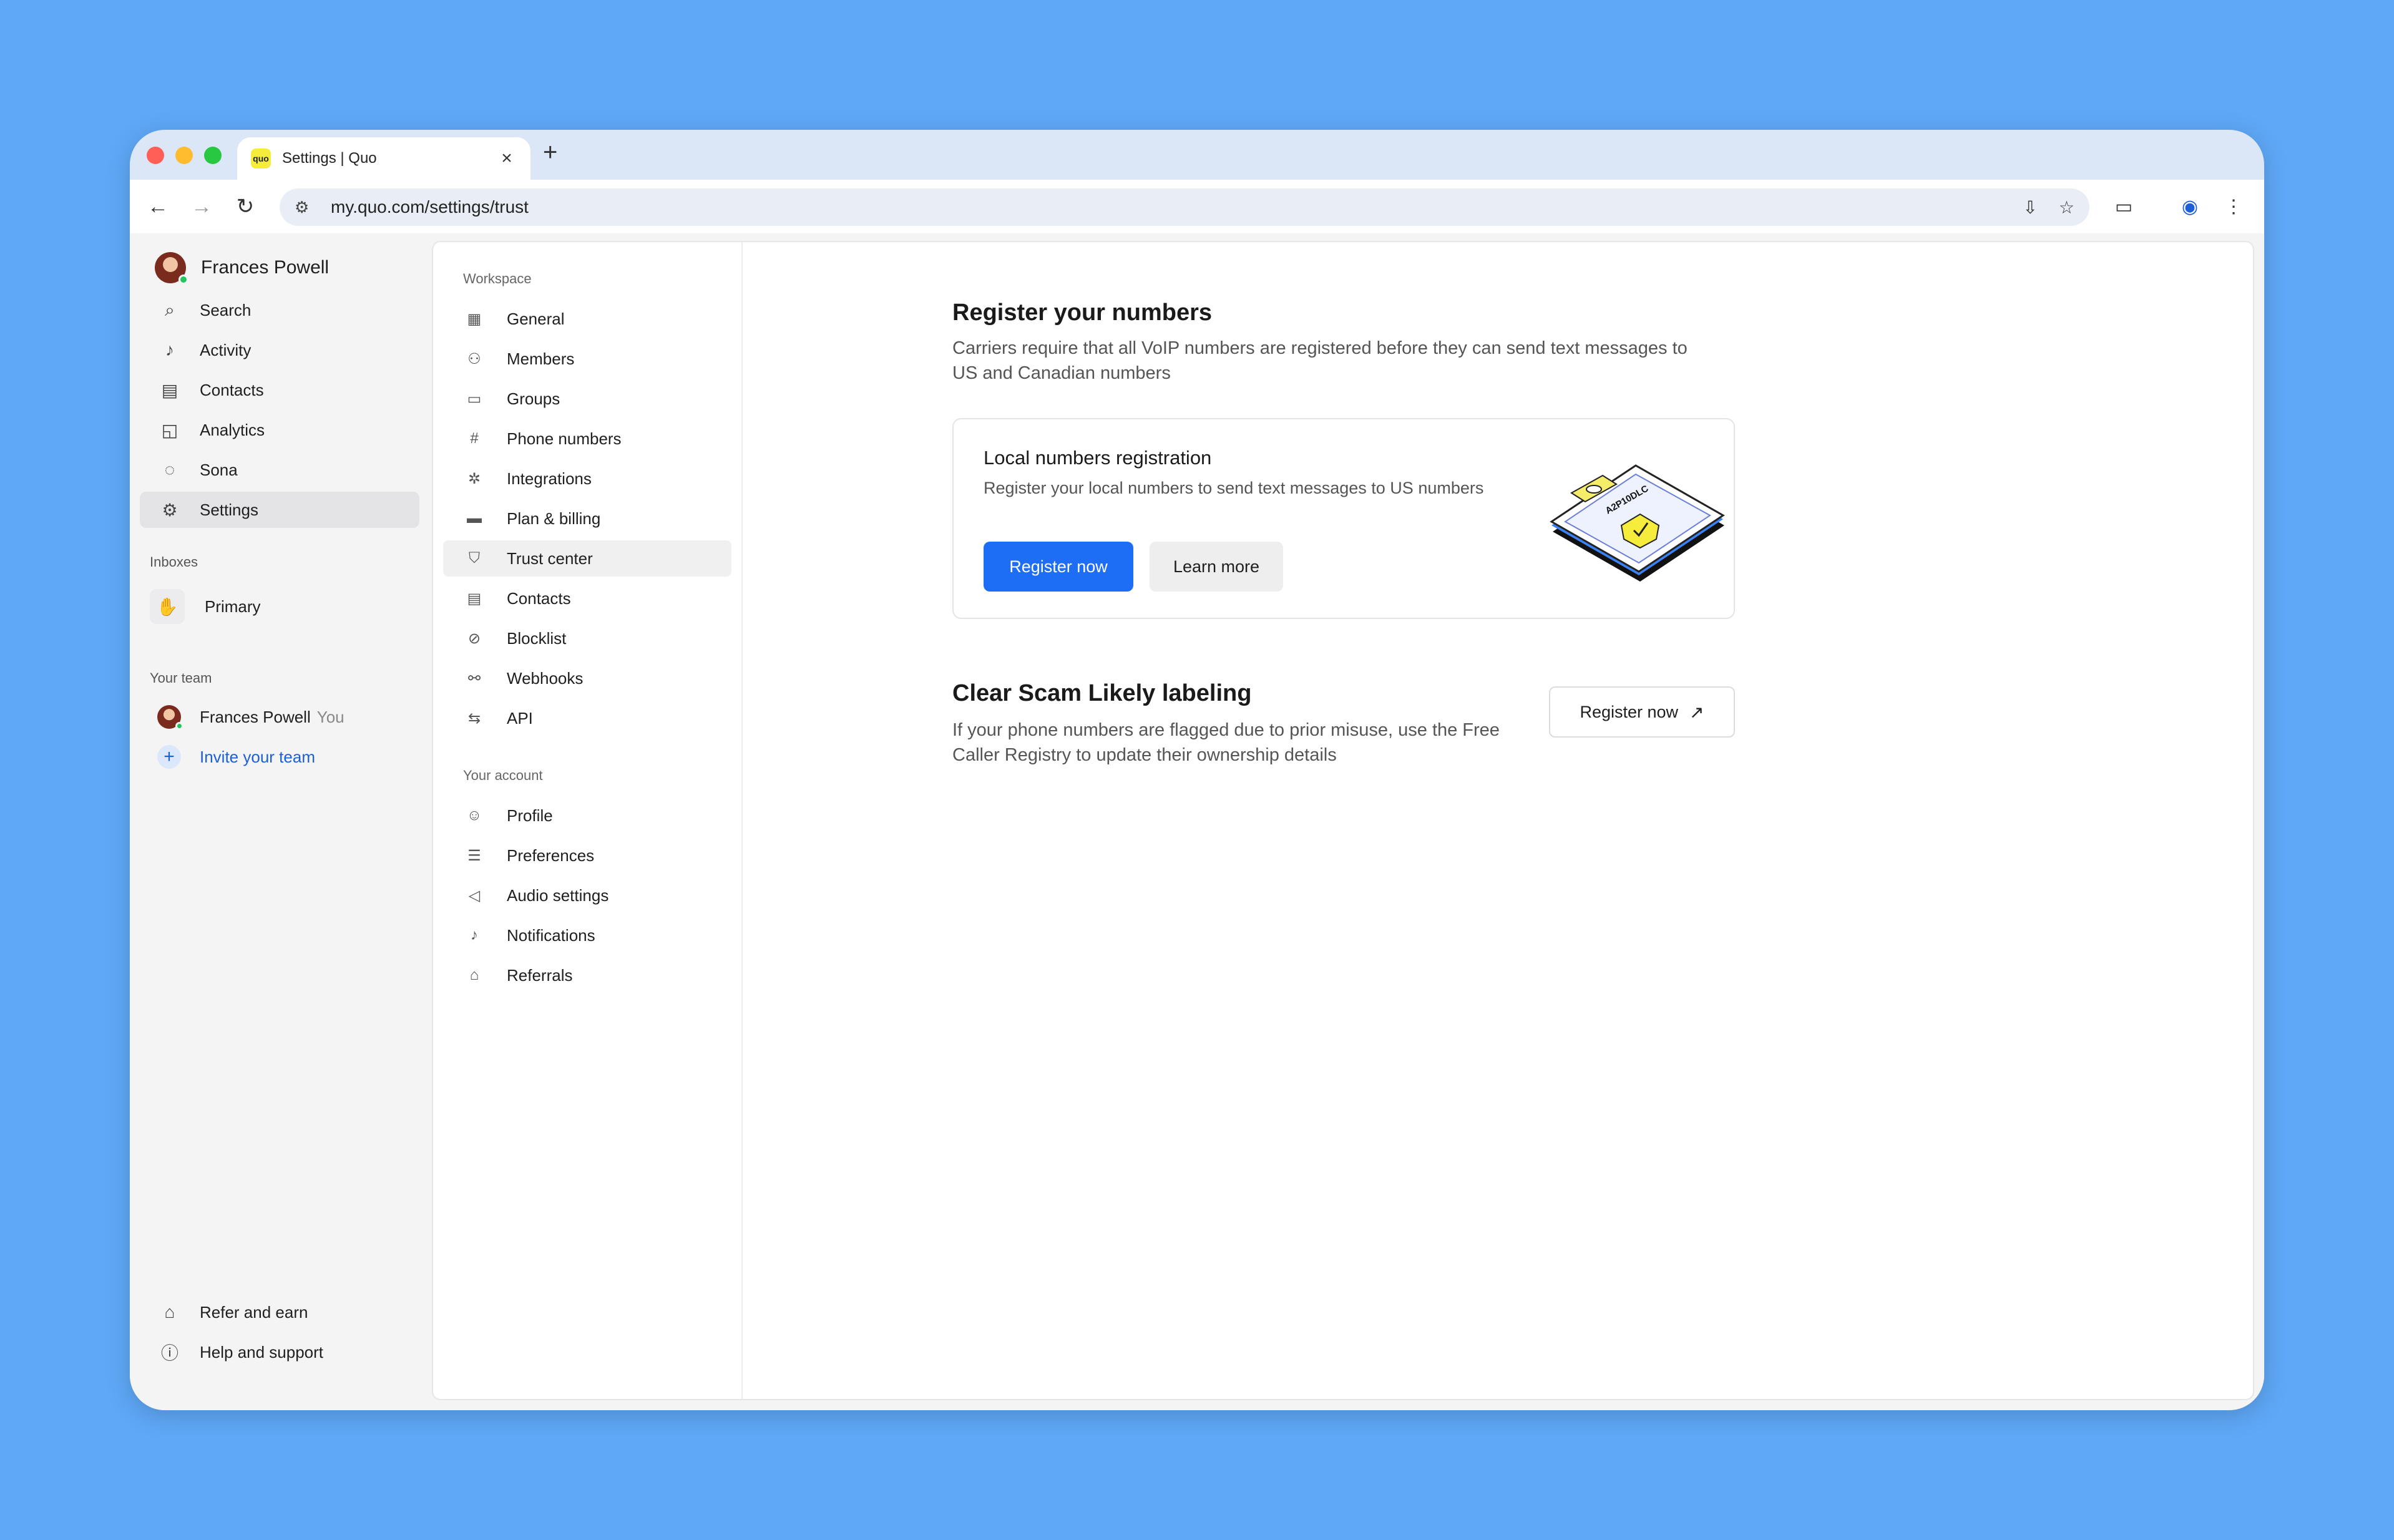 The image size is (2394, 1540). What do you see at coordinates (1216, 567) in the screenshot?
I see `learn-more-button: Learn more` at bounding box center [1216, 567].